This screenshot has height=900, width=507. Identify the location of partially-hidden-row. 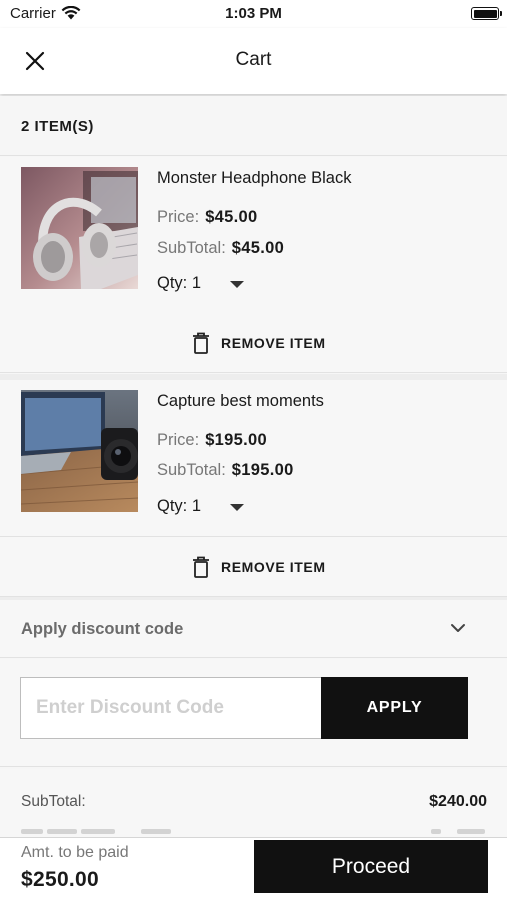
(253, 833).